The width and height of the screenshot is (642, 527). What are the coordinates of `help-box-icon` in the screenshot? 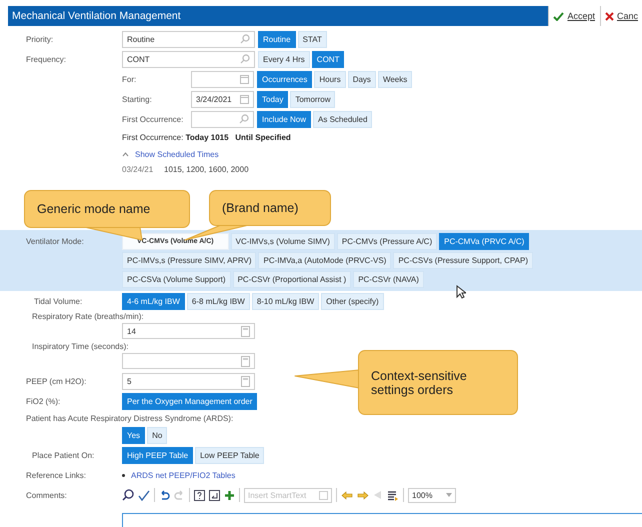 It's located at (199, 495).